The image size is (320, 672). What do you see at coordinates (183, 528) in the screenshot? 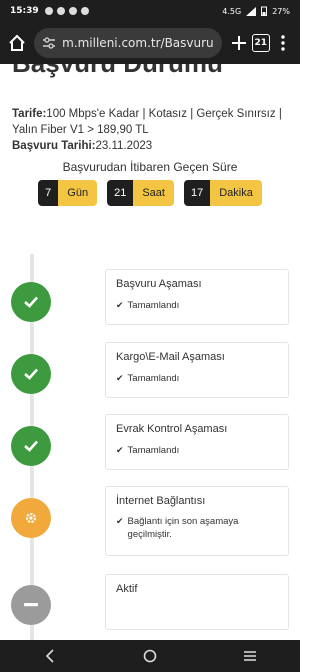
I see `step-status-text: Bağlantı için son aşamaya geçilmiştir.` at bounding box center [183, 528].